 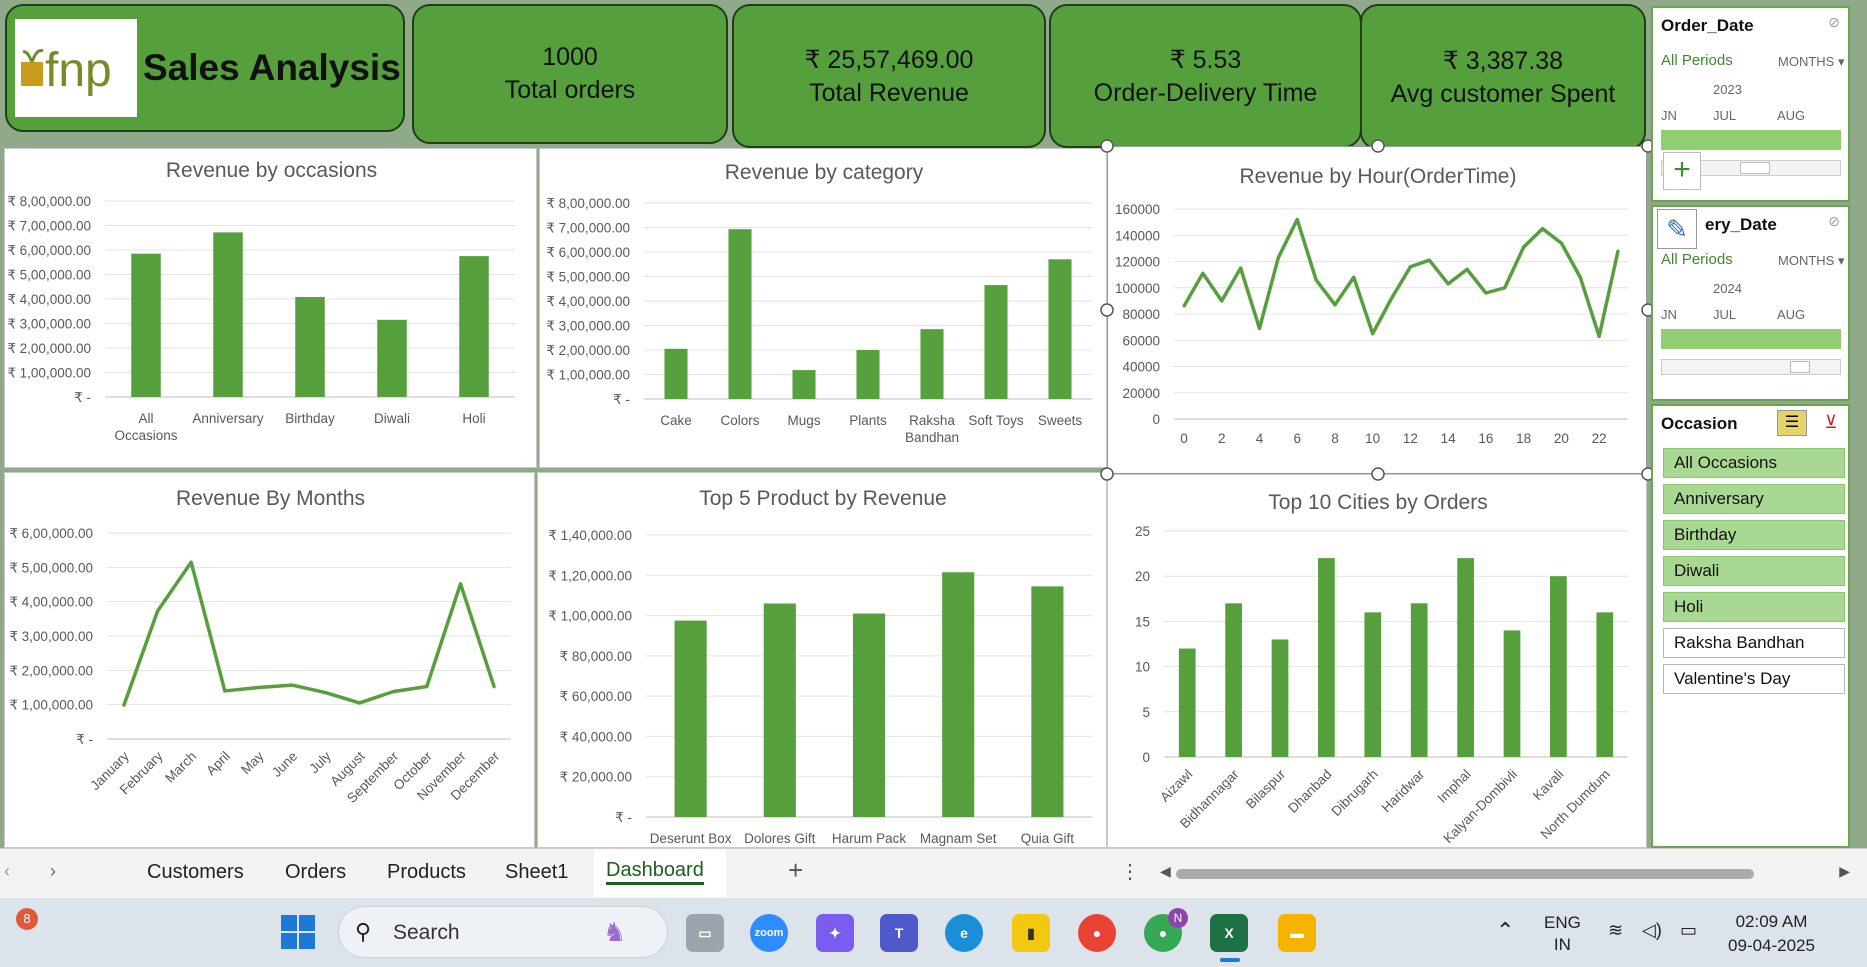 What do you see at coordinates (588, 252) in the screenshot?
I see `y-tick-label: ₹ 6,00,000.00` at bounding box center [588, 252].